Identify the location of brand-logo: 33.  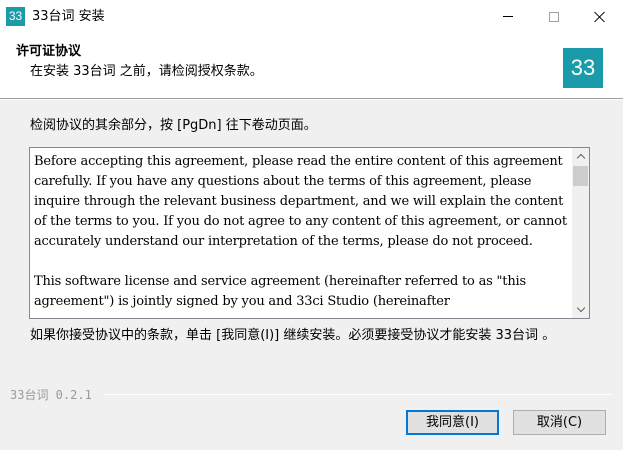
(583, 68).